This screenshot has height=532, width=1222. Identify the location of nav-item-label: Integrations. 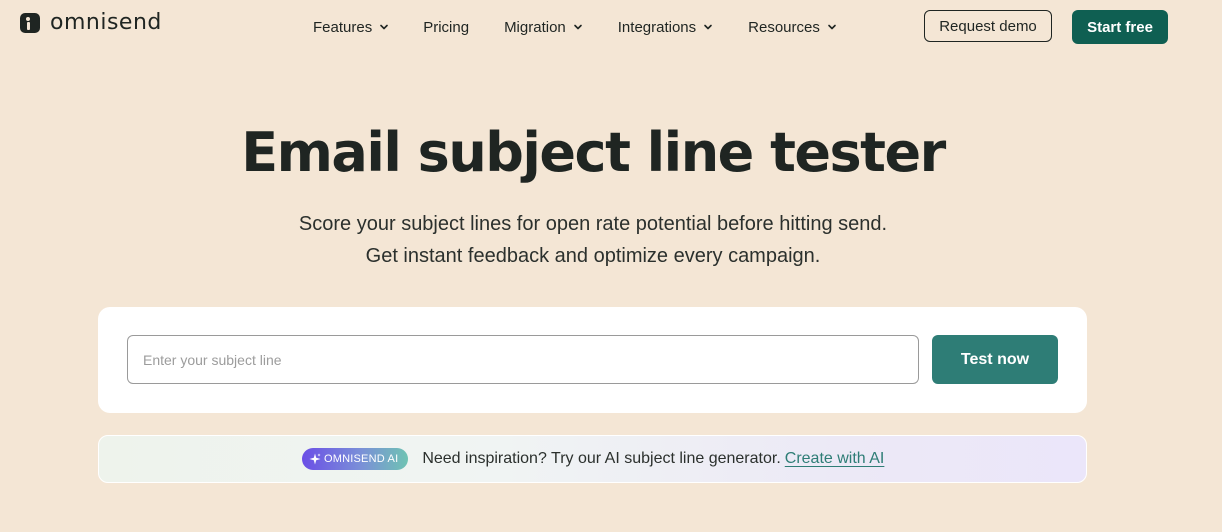
(657, 27).